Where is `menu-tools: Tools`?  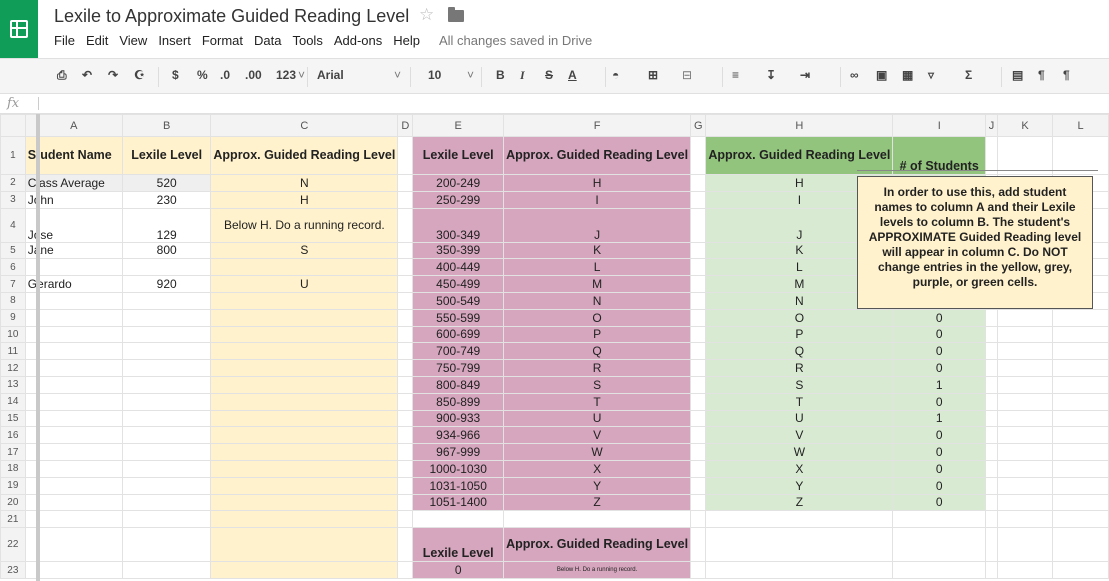 menu-tools: Tools is located at coordinates (307, 40).